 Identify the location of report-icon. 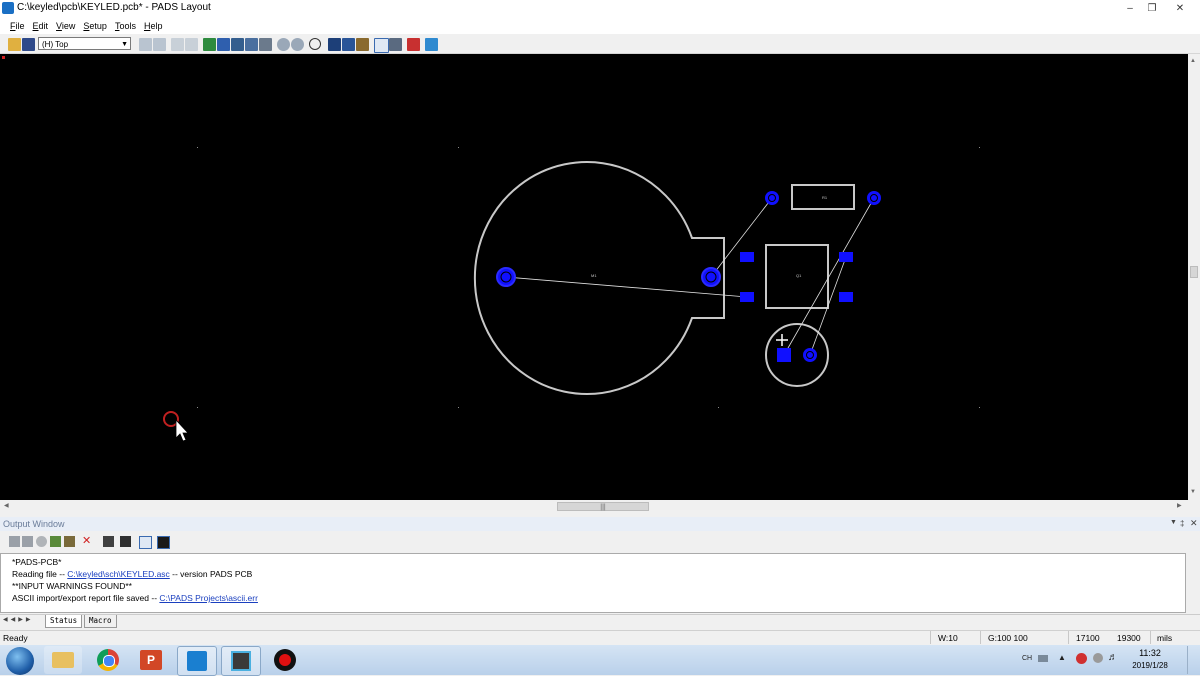
(395, 44).